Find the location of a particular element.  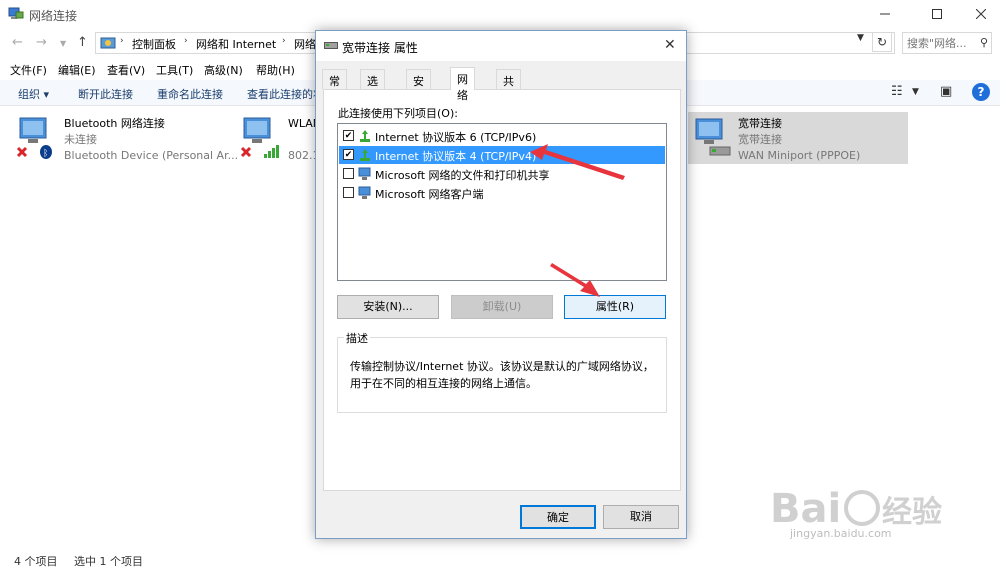

change-view-icon: ☷ is located at coordinates (897, 91).